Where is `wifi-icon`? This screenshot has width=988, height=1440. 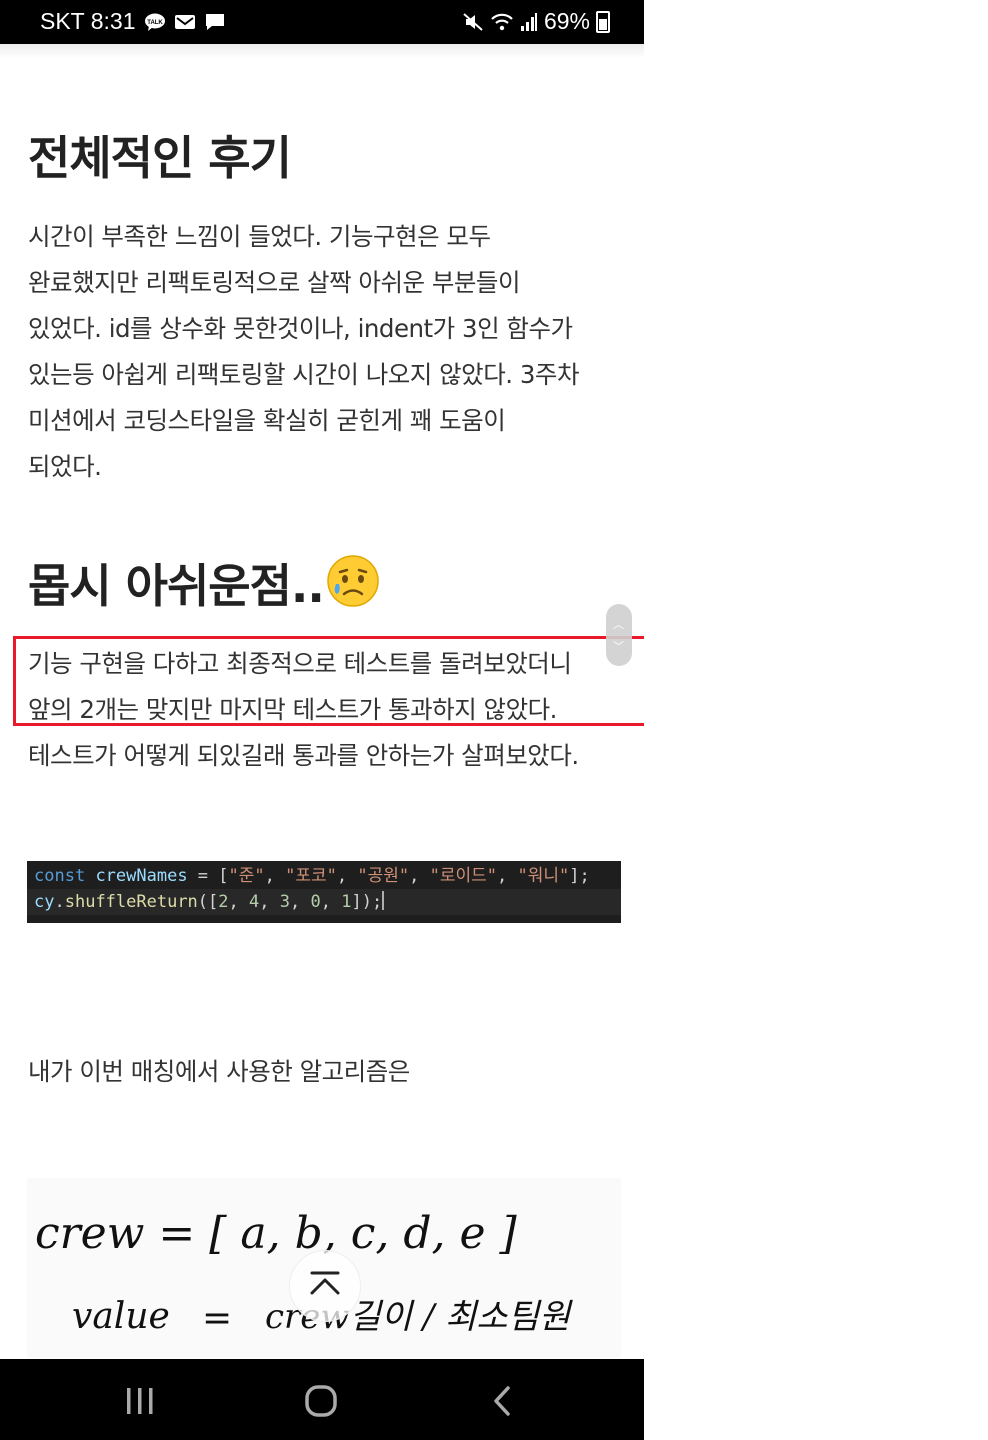
wifi-icon is located at coordinates (502, 21).